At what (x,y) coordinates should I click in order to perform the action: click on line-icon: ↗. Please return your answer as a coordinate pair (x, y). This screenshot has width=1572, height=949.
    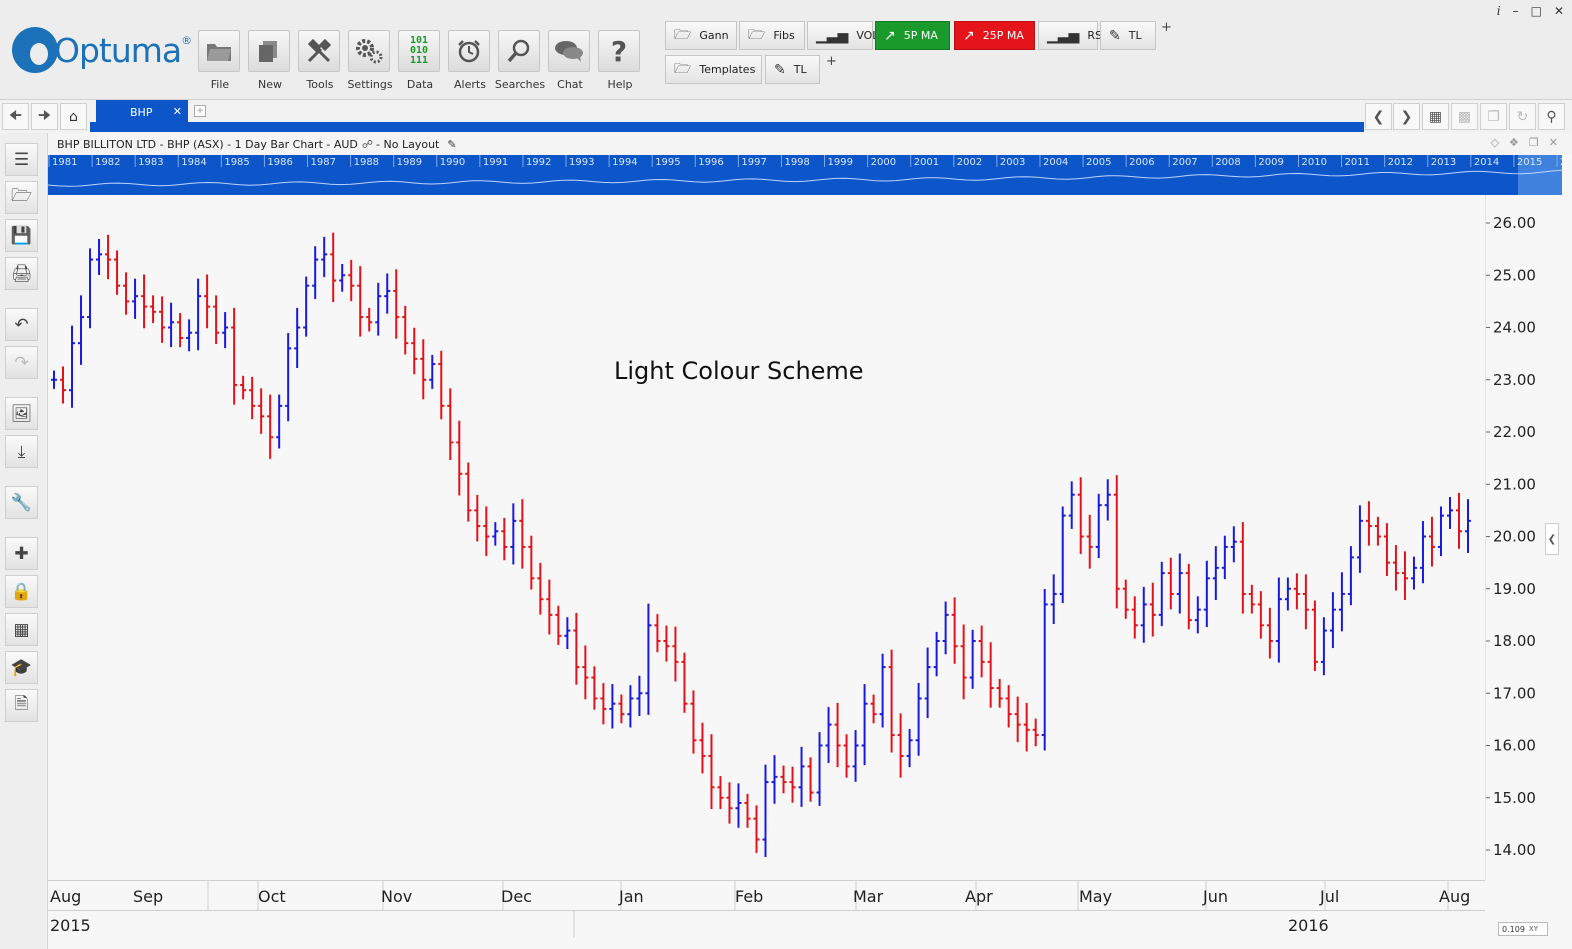
    Looking at the image, I should click on (969, 35).